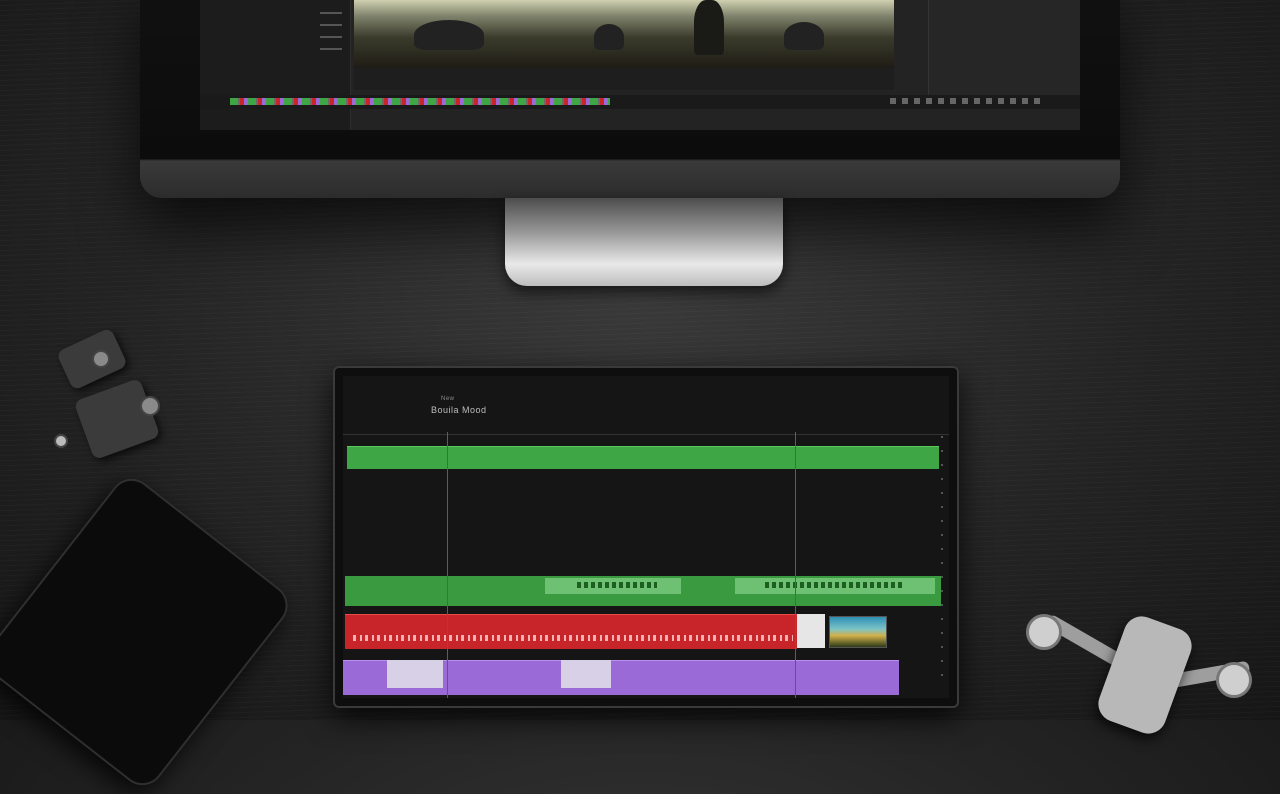 This screenshot has width=1280, height=794. What do you see at coordinates (1004, 47) in the screenshot?
I see `inspector-panel` at bounding box center [1004, 47].